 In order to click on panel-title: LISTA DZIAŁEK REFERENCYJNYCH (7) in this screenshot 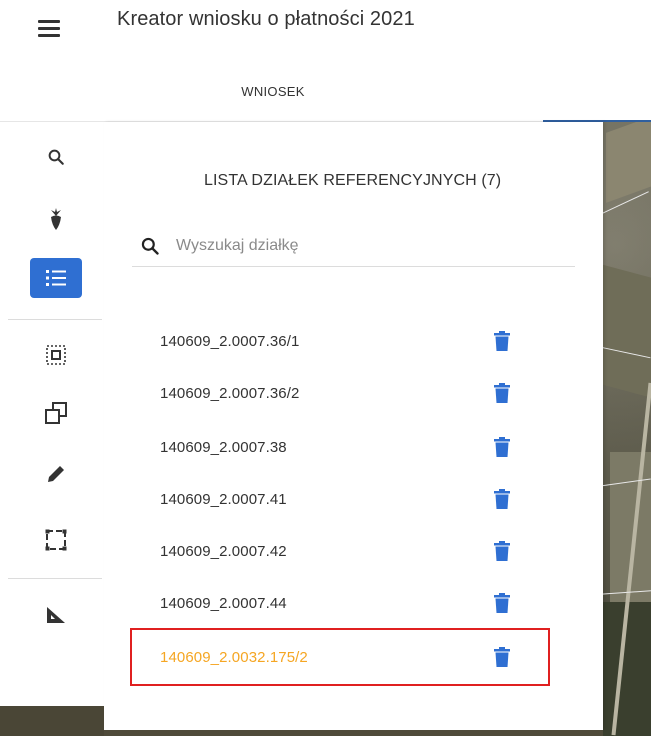, I will do `click(353, 180)`.